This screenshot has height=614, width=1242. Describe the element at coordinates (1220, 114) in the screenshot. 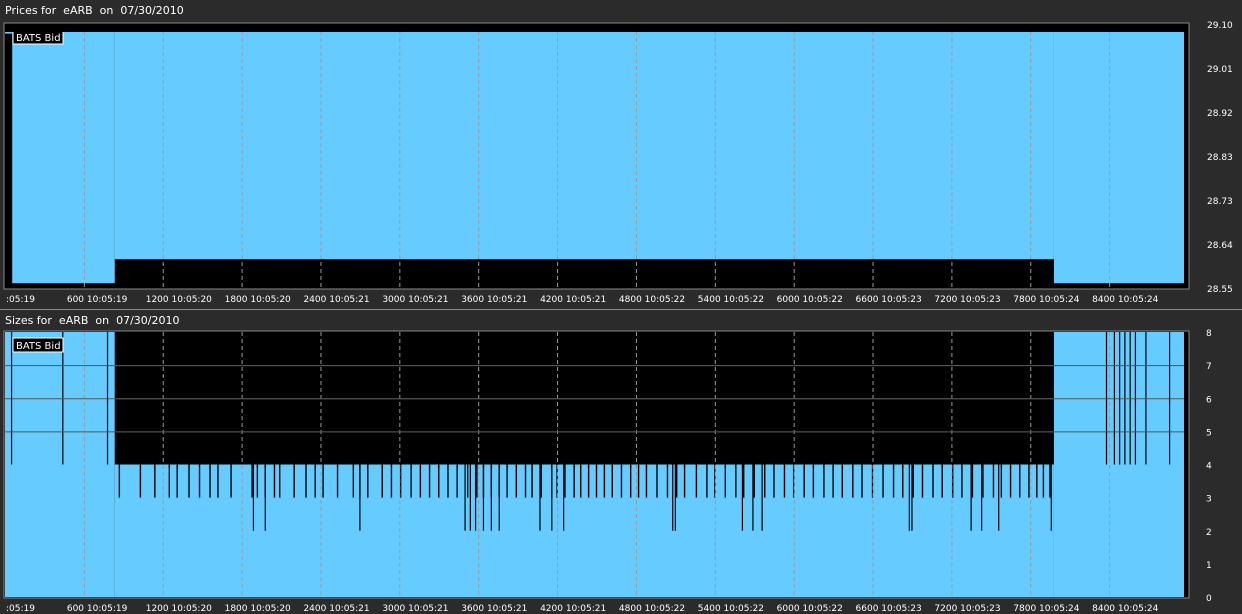

I see `y-tick-label: 28.92` at that location.